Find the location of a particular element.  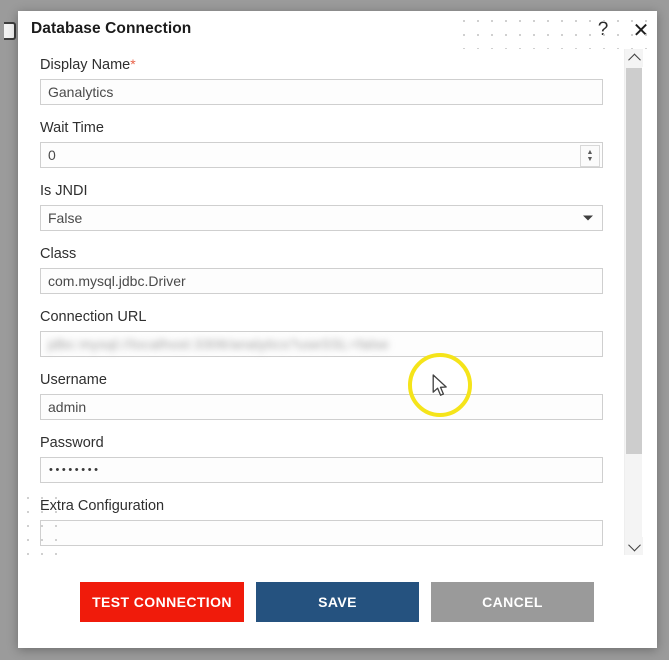

close-icon: ✕ is located at coordinates (641, 30).